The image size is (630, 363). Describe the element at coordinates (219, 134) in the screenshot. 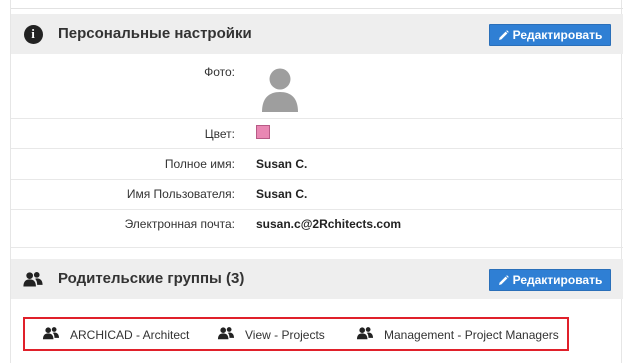

I see `color-label: Цвет:` at that location.